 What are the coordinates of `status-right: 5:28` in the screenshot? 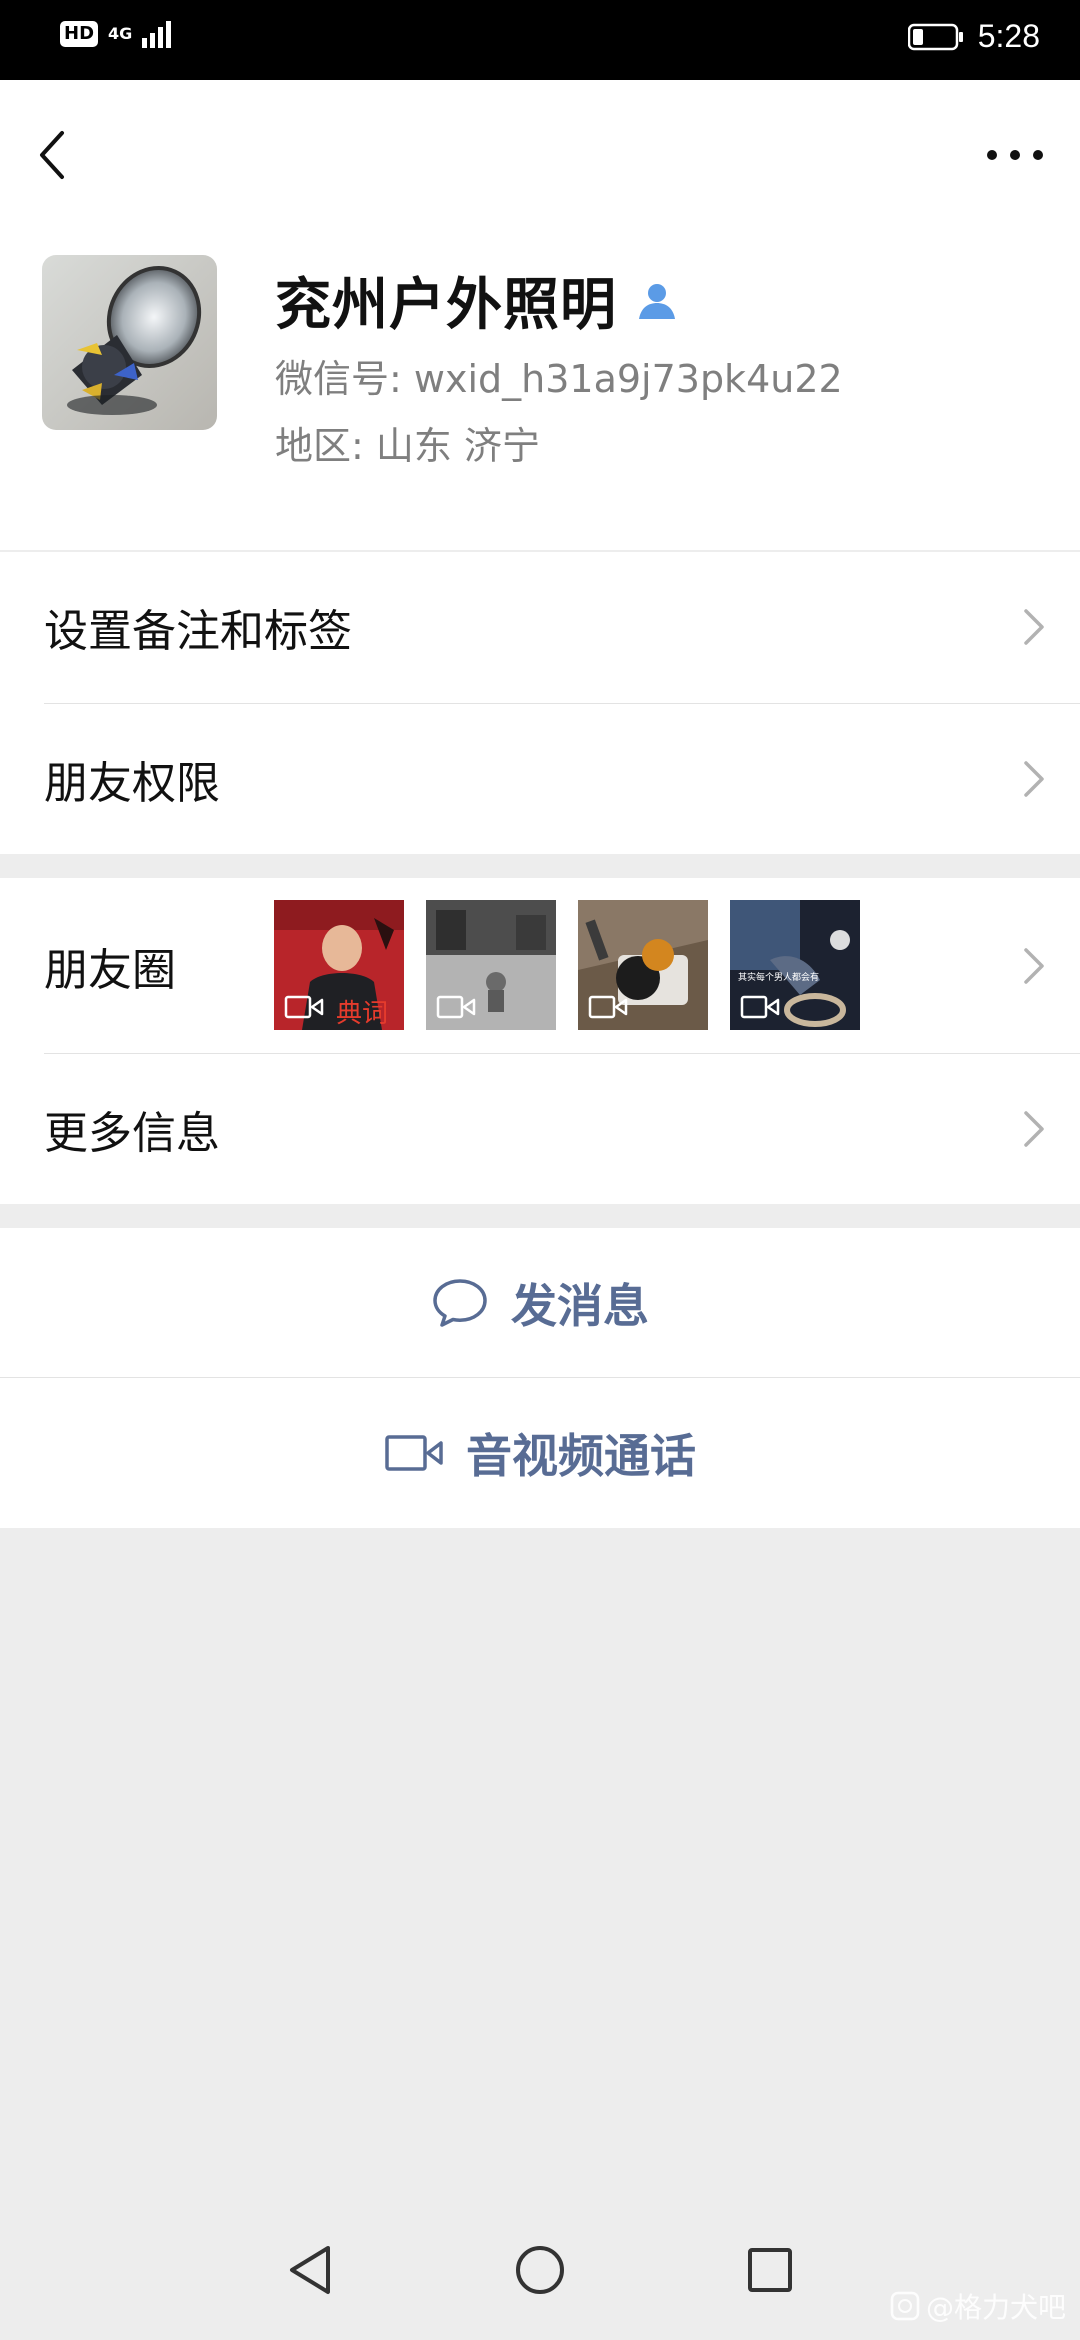 It's located at (973, 36).